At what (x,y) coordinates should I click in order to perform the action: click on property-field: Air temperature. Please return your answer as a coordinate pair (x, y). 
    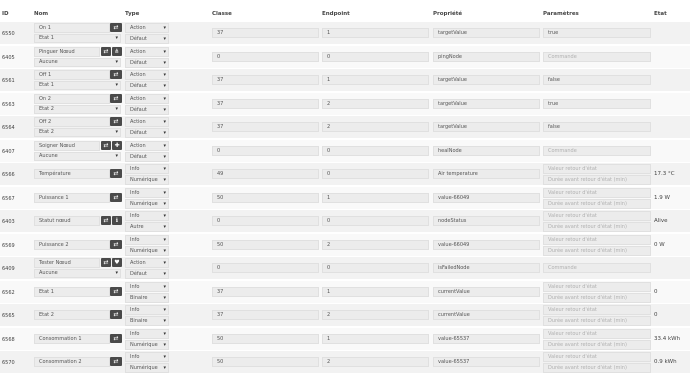
    Looking at the image, I should click on (486, 174).